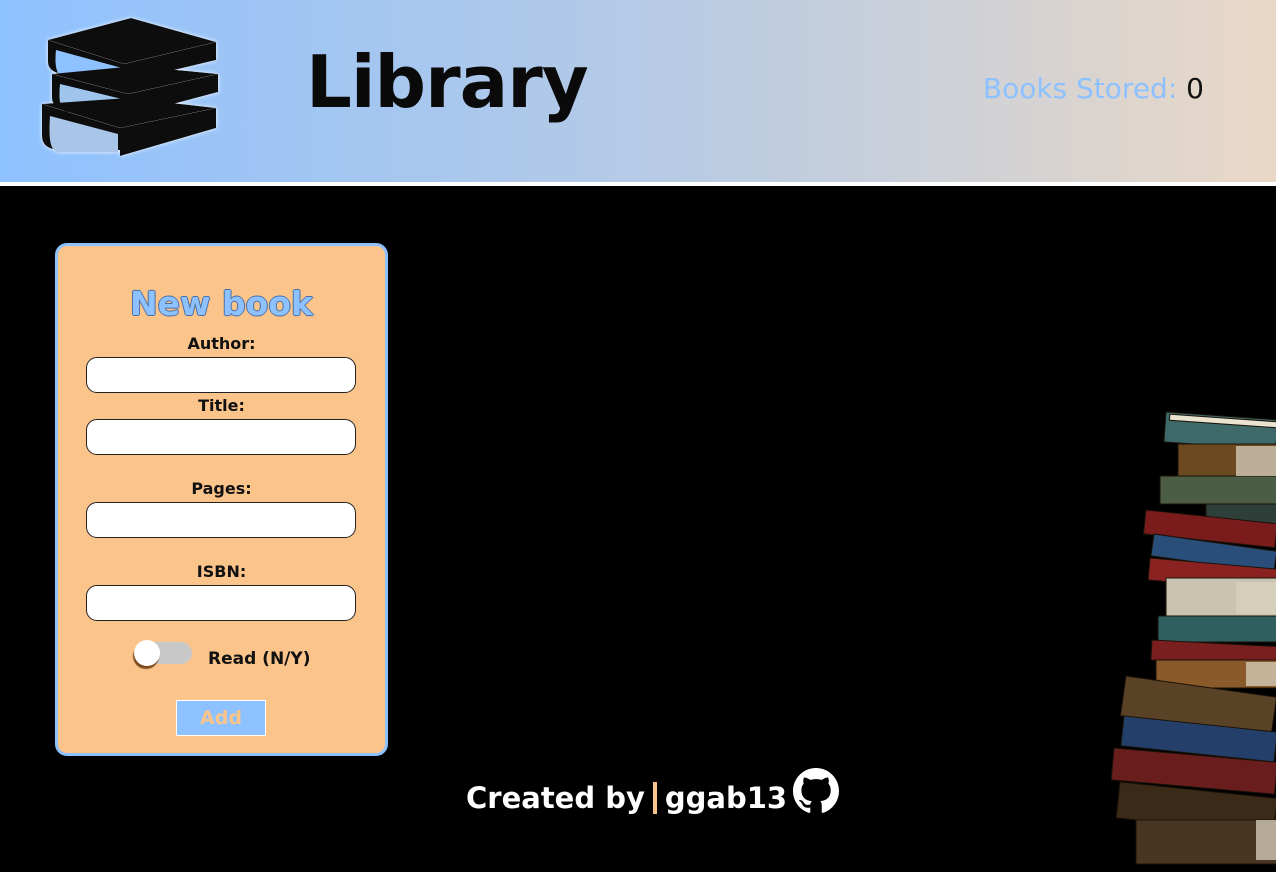 The width and height of the screenshot is (1276, 872). I want to click on isbn-input, so click(221, 603).